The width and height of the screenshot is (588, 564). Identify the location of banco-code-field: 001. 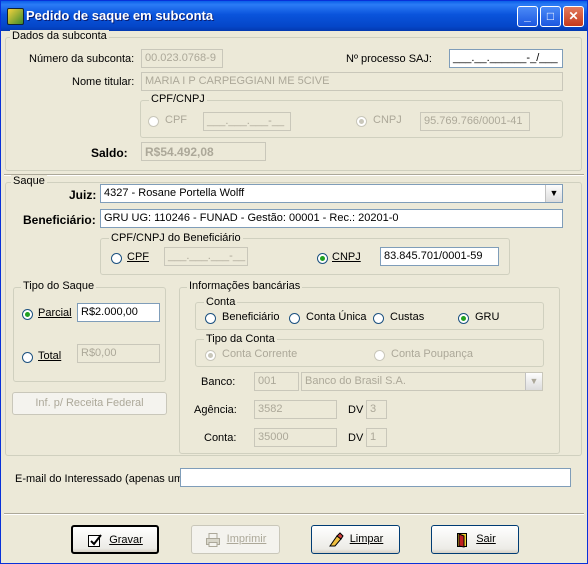
(276, 381).